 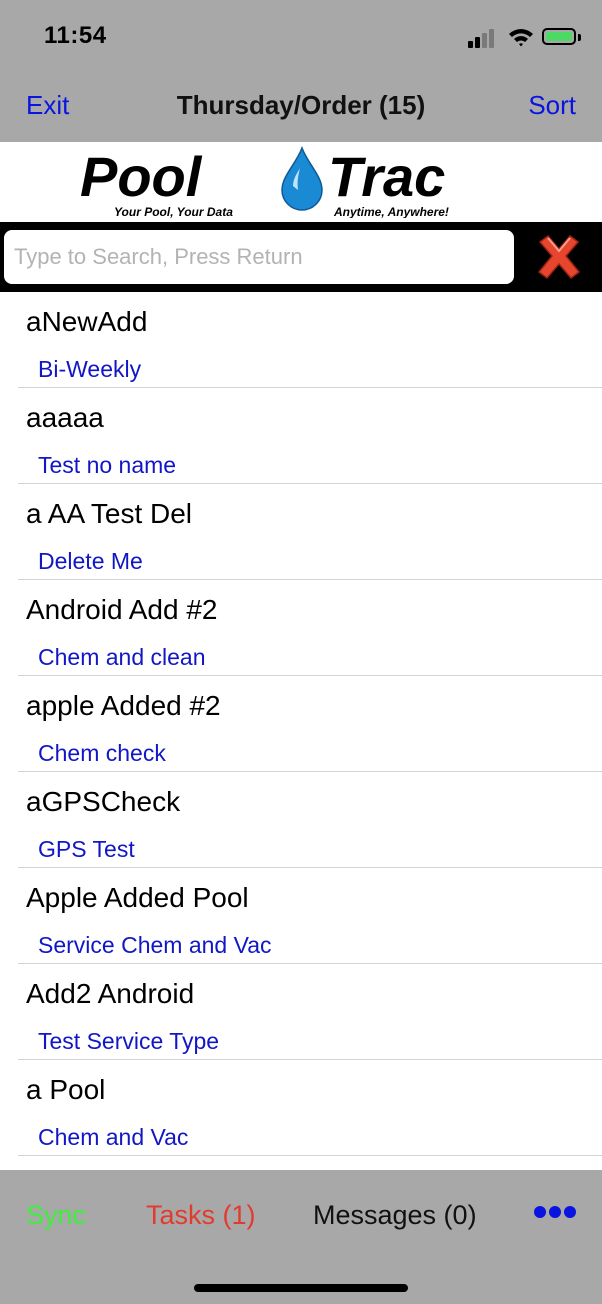 What do you see at coordinates (109, 513) in the screenshot?
I see `customer-name: a AA Test Del` at bounding box center [109, 513].